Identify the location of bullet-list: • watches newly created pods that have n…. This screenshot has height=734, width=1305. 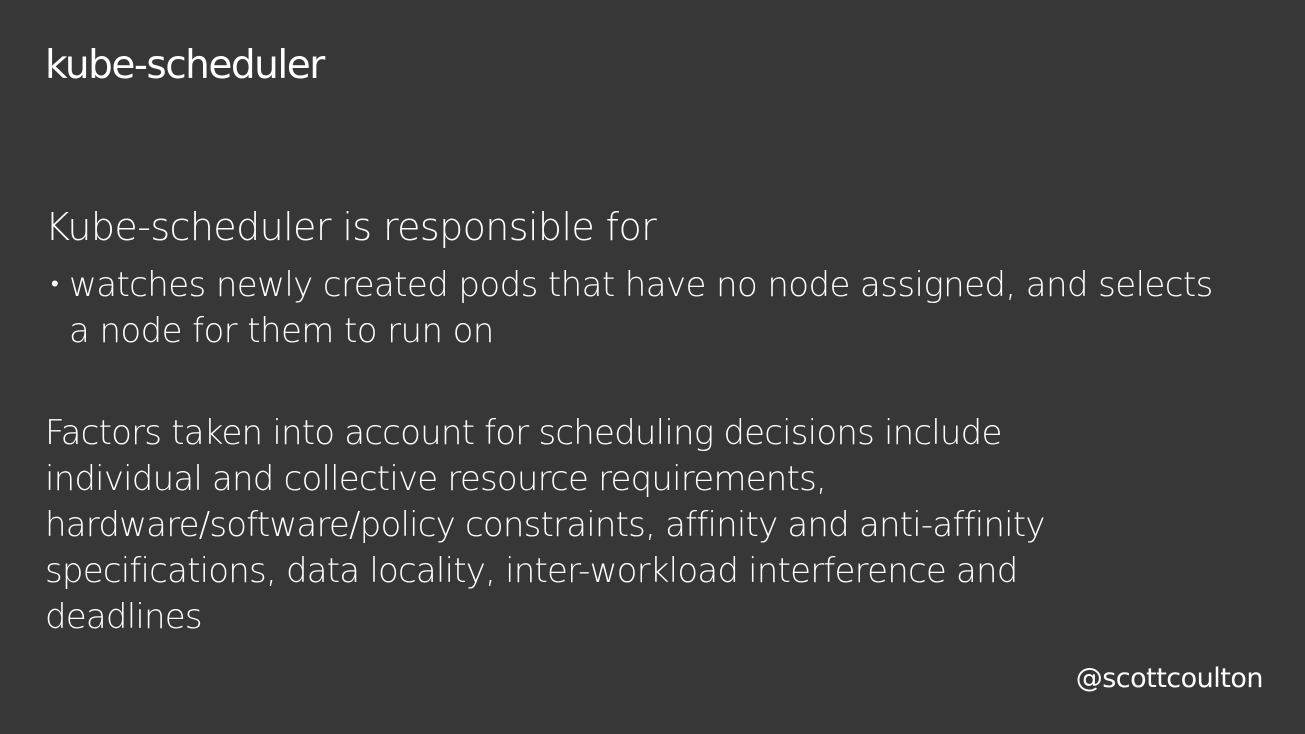
(635, 308).